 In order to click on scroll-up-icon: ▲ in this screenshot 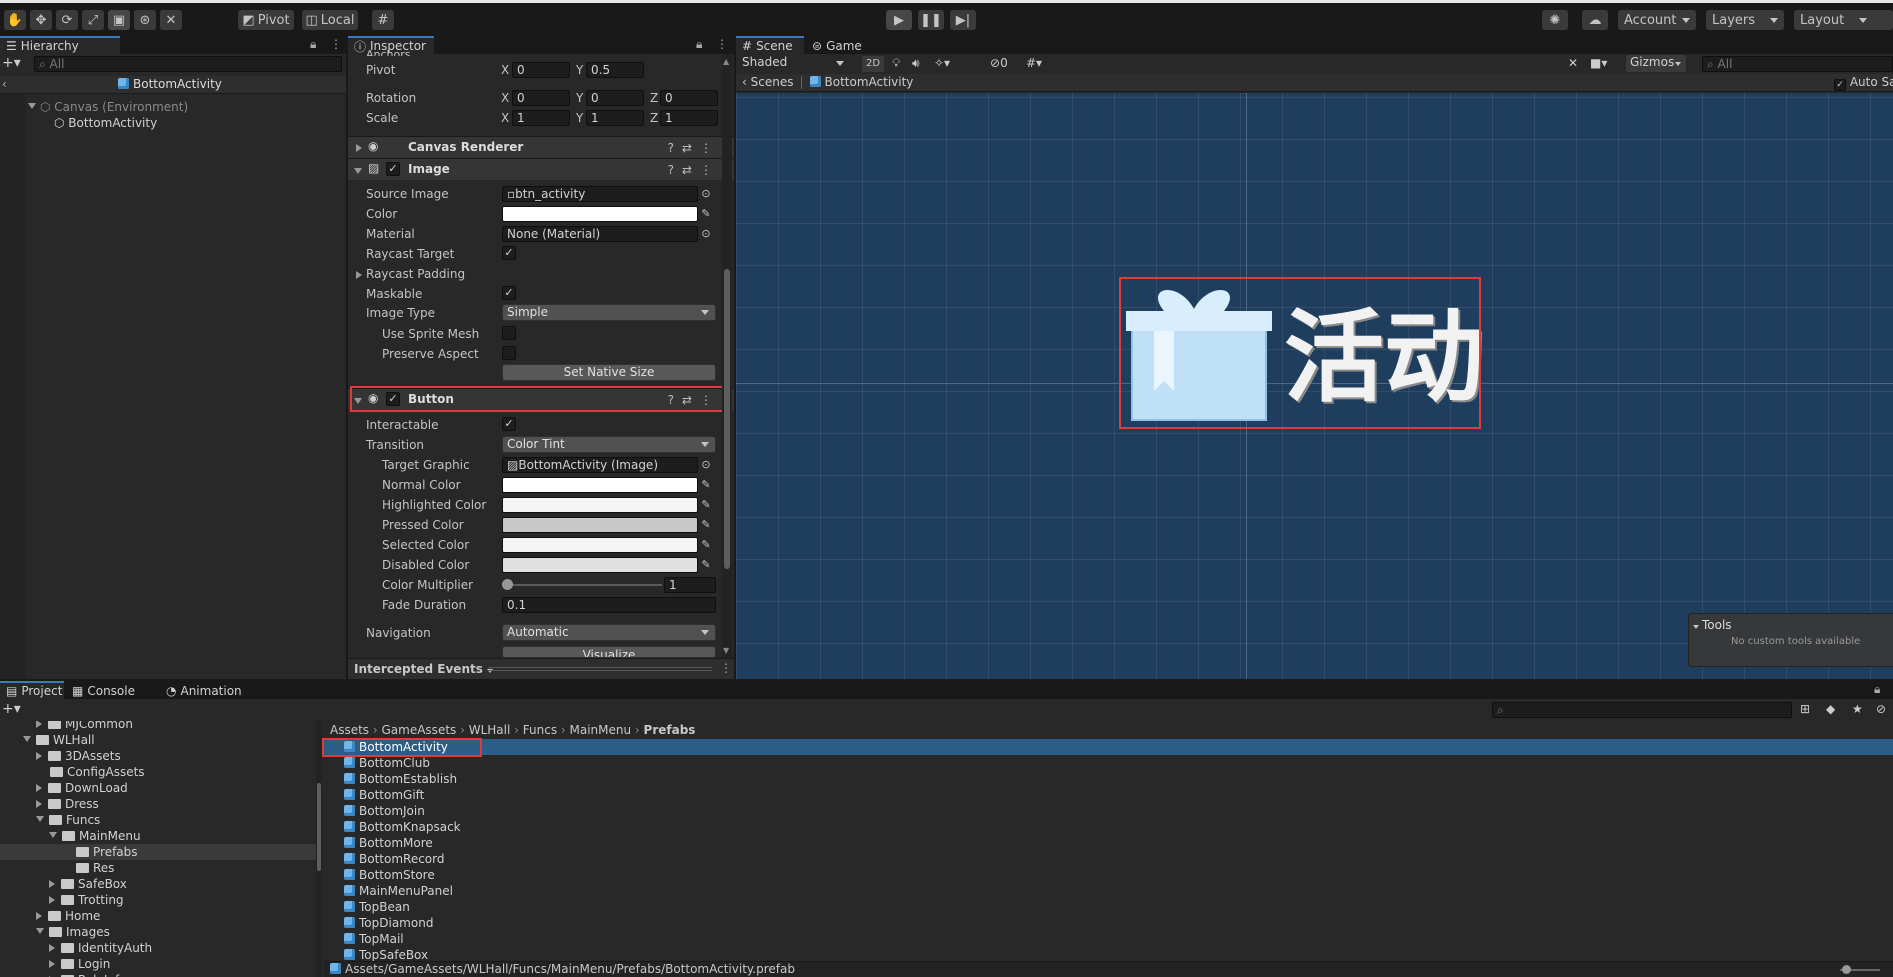, I will do `click(726, 61)`.